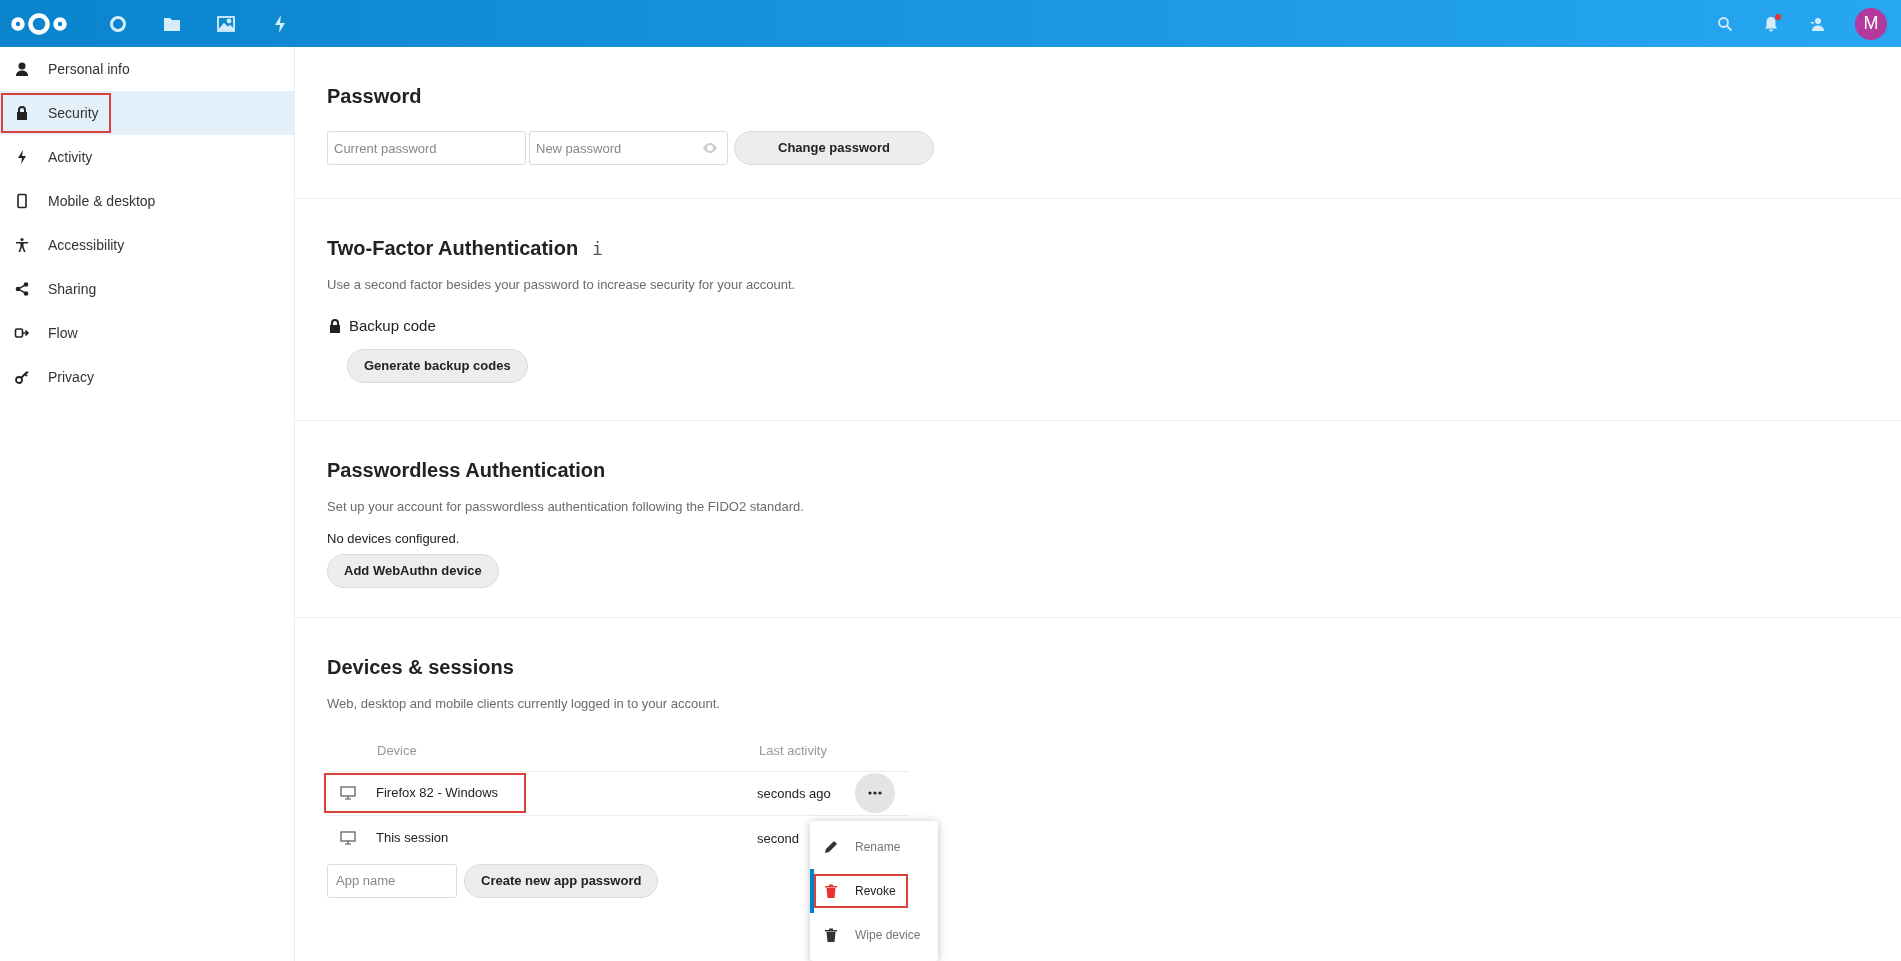 The image size is (1901, 961). What do you see at coordinates (89, 69) in the screenshot?
I see `sidebar-label: Personal info` at bounding box center [89, 69].